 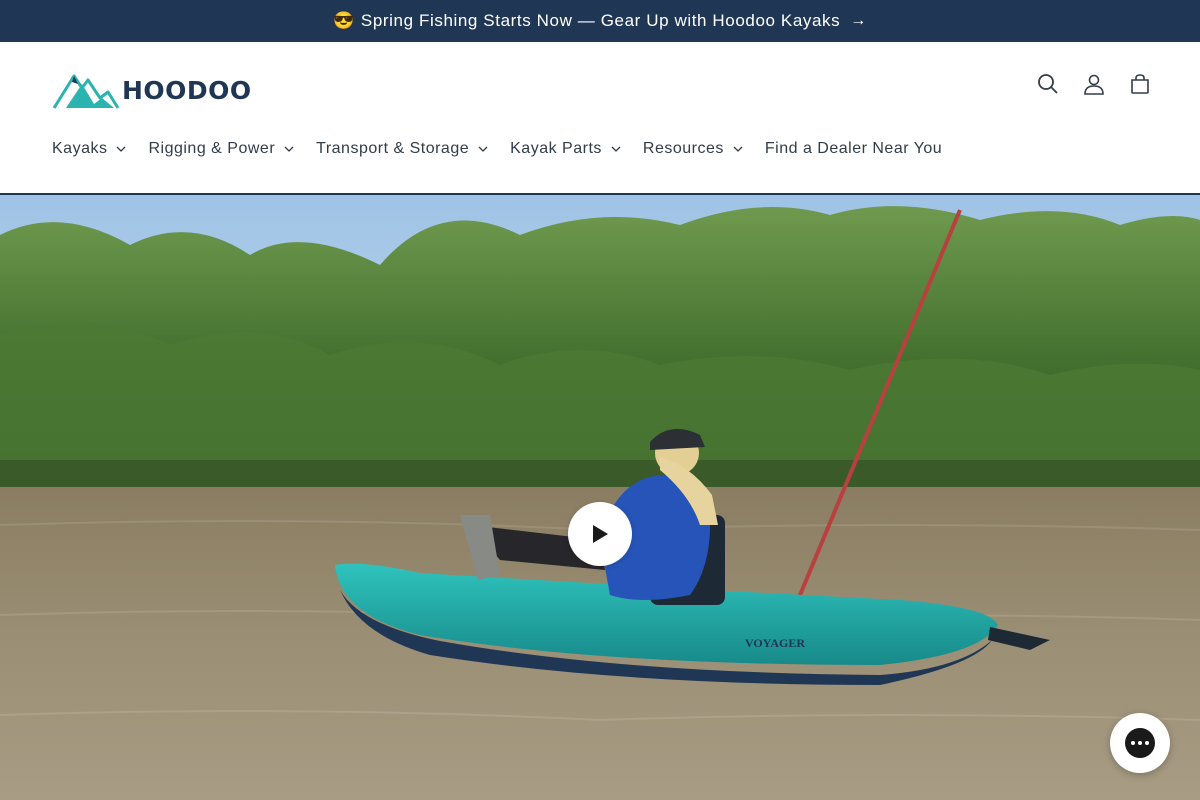 I want to click on nav-item-resources: Resources, so click(x=693, y=149).